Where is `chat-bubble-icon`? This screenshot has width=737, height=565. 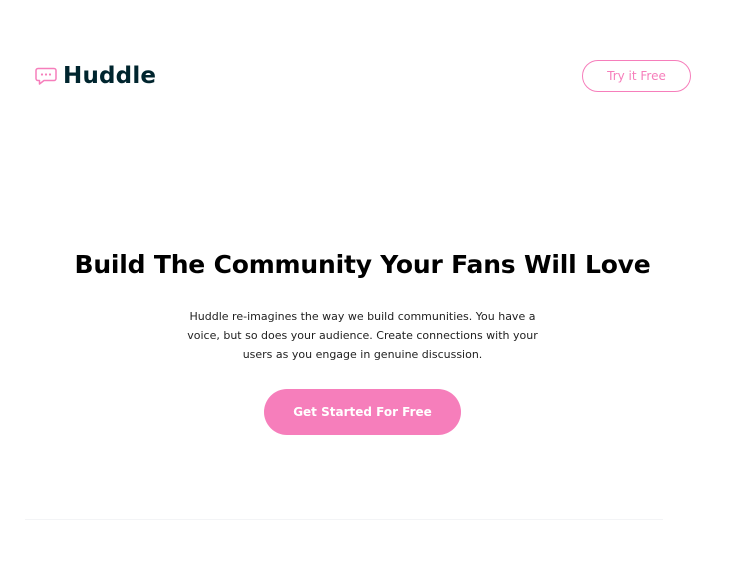 chat-bubble-icon is located at coordinates (46, 76).